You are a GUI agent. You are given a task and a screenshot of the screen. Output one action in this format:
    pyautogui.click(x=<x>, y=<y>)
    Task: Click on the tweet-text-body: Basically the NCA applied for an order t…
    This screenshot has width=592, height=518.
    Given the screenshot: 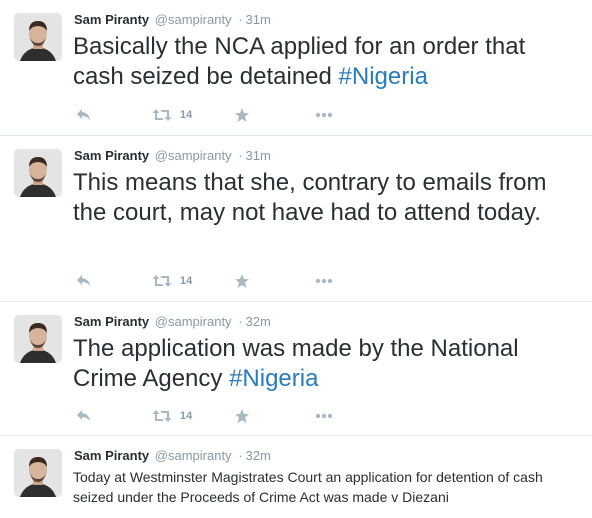 What is the action you would take?
    pyautogui.click(x=302, y=61)
    